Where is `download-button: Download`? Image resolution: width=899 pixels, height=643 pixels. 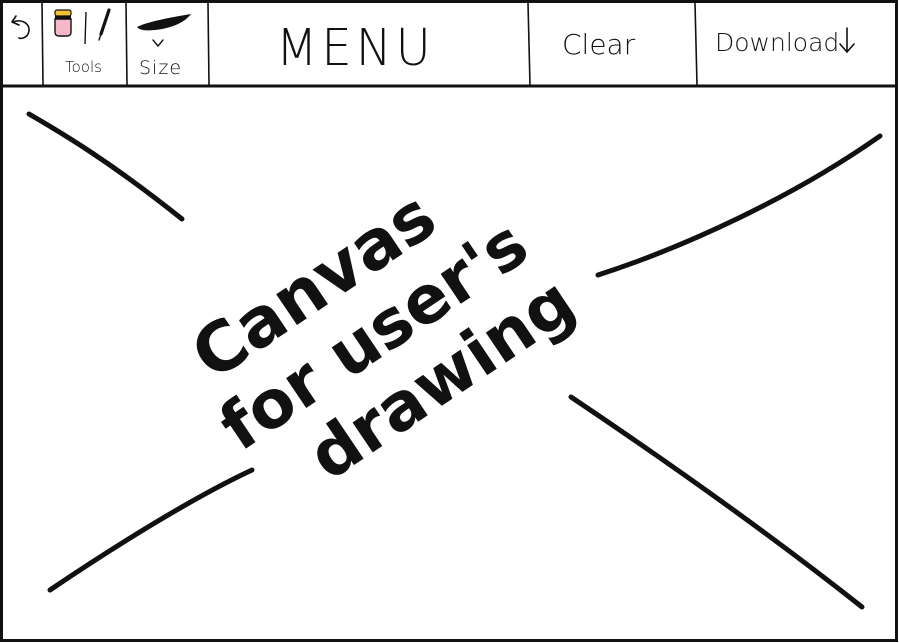 download-button: Download is located at coordinates (796, 43).